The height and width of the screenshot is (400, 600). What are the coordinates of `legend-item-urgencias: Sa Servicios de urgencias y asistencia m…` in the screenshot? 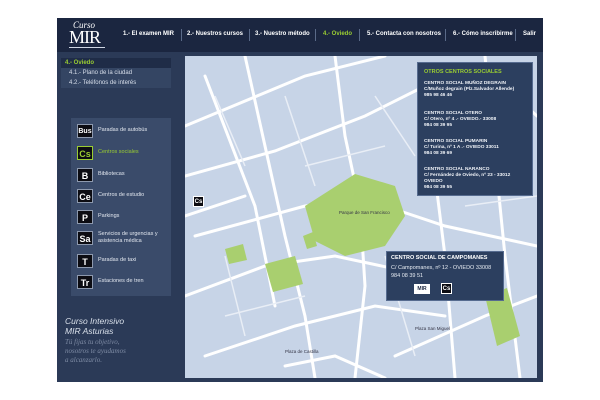 It's located at (125, 238).